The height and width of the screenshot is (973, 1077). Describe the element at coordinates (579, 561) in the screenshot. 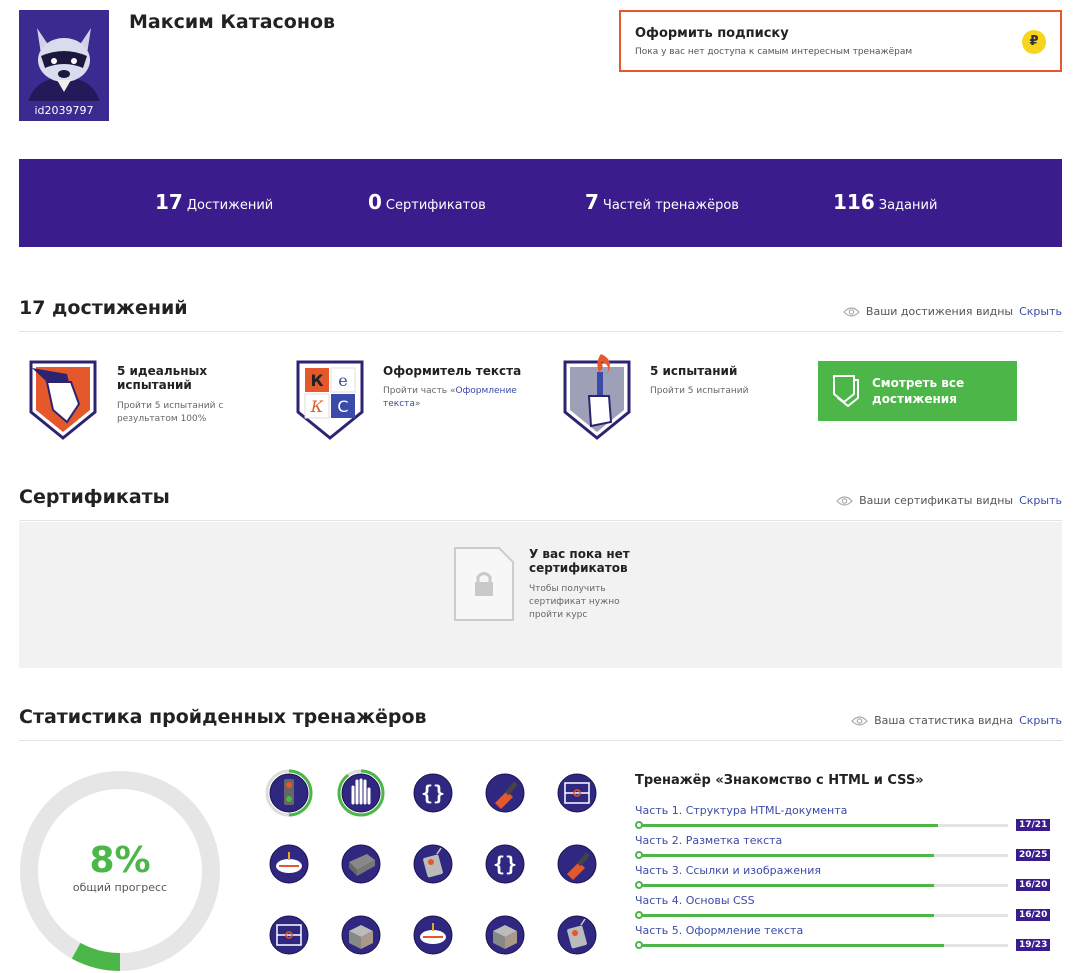

I see `no-certificates-title: У вас пока нет сертификатов` at that location.